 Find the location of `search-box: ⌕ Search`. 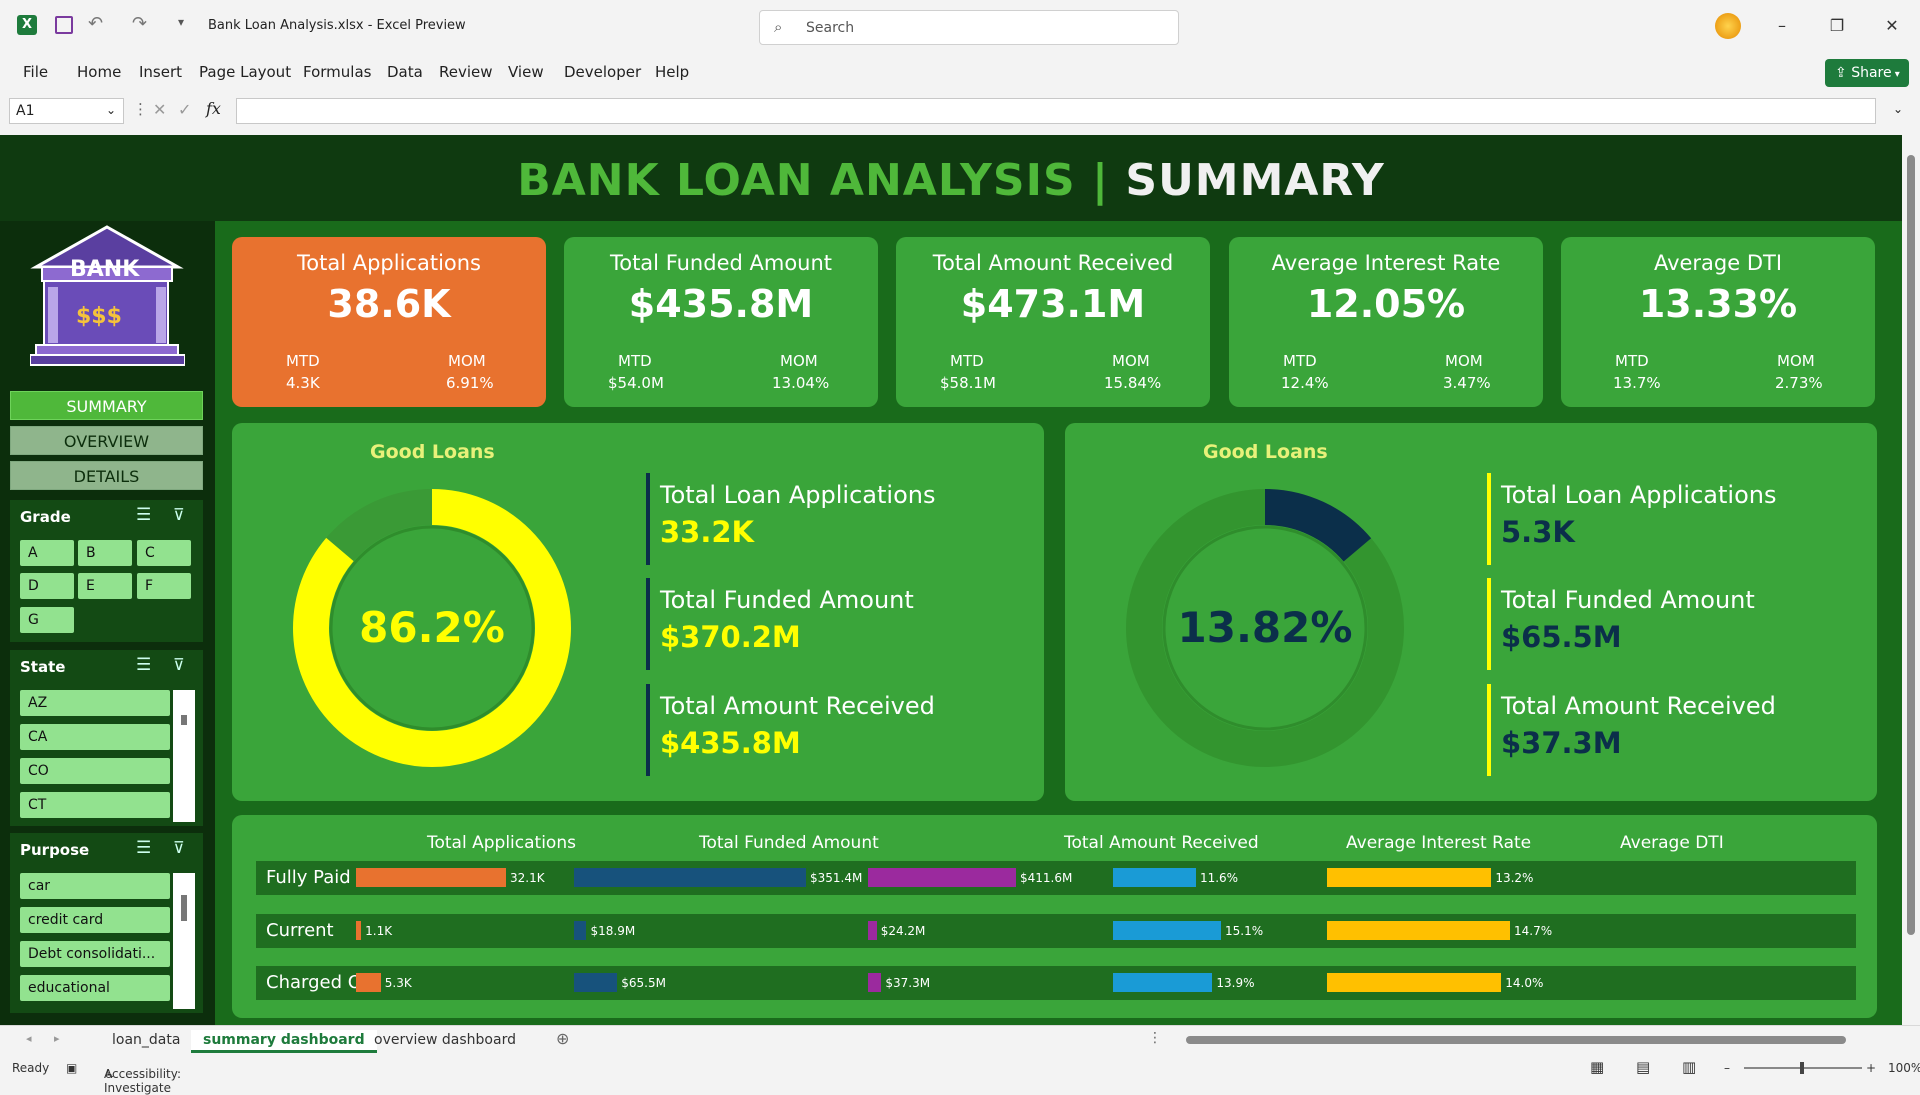

search-box: ⌕ Search is located at coordinates (969, 27).